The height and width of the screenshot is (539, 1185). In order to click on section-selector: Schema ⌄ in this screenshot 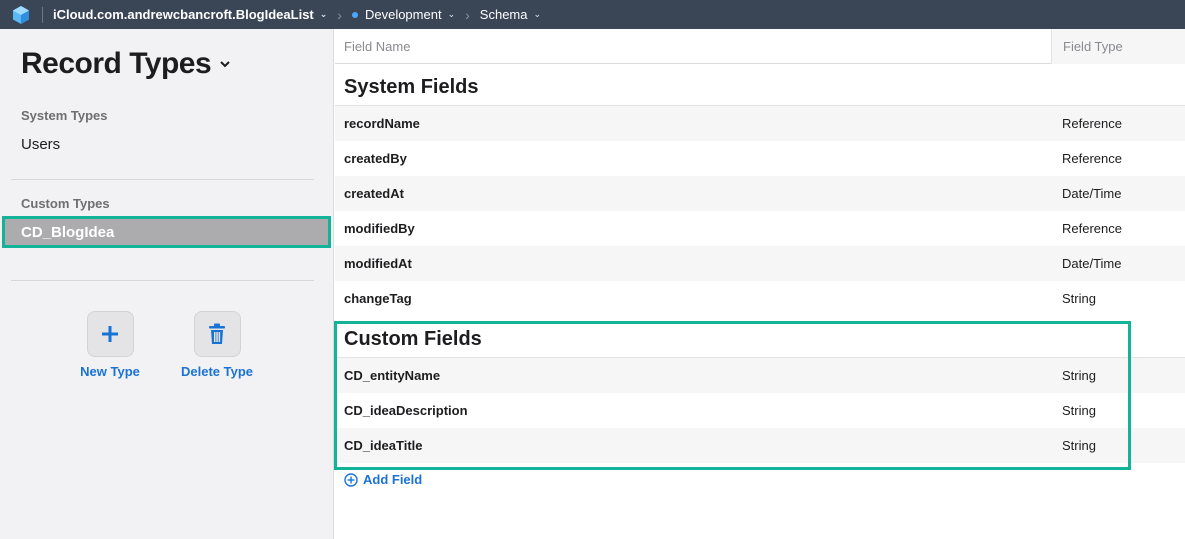, I will do `click(510, 14)`.